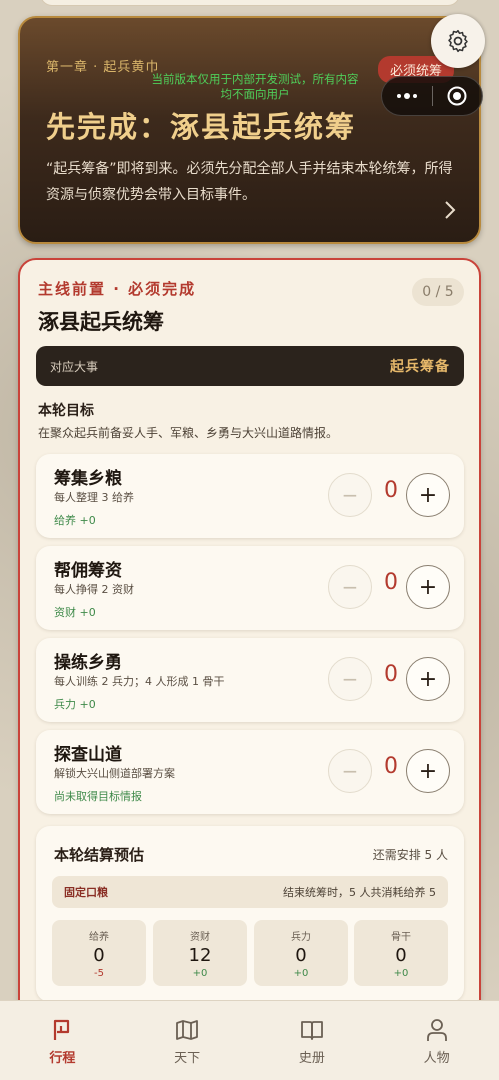 Image resolution: width=499 pixels, height=1080 pixels. I want to click on stat-value: 12, so click(200, 955).